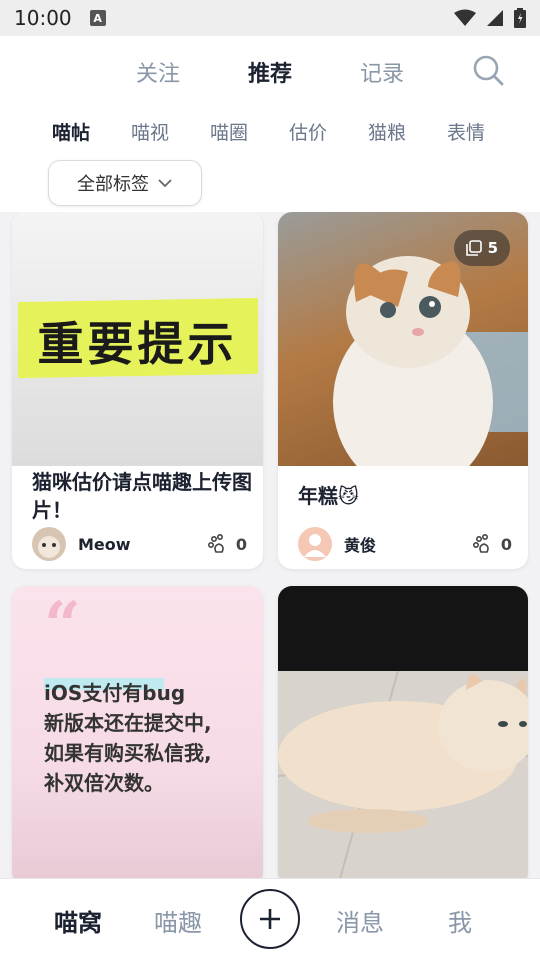  What do you see at coordinates (43, 18) in the screenshot?
I see `status-time: 10:00` at bounding box center [43, 18].